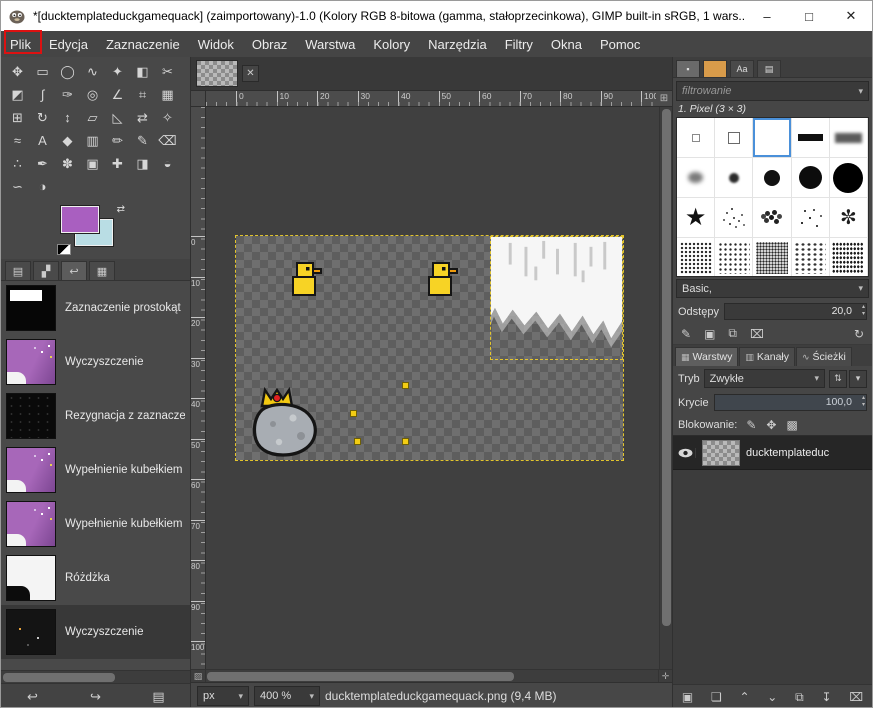 The image size is (873, 708). I want to click on select-by-color-tool: ◧, so click(142, 71).